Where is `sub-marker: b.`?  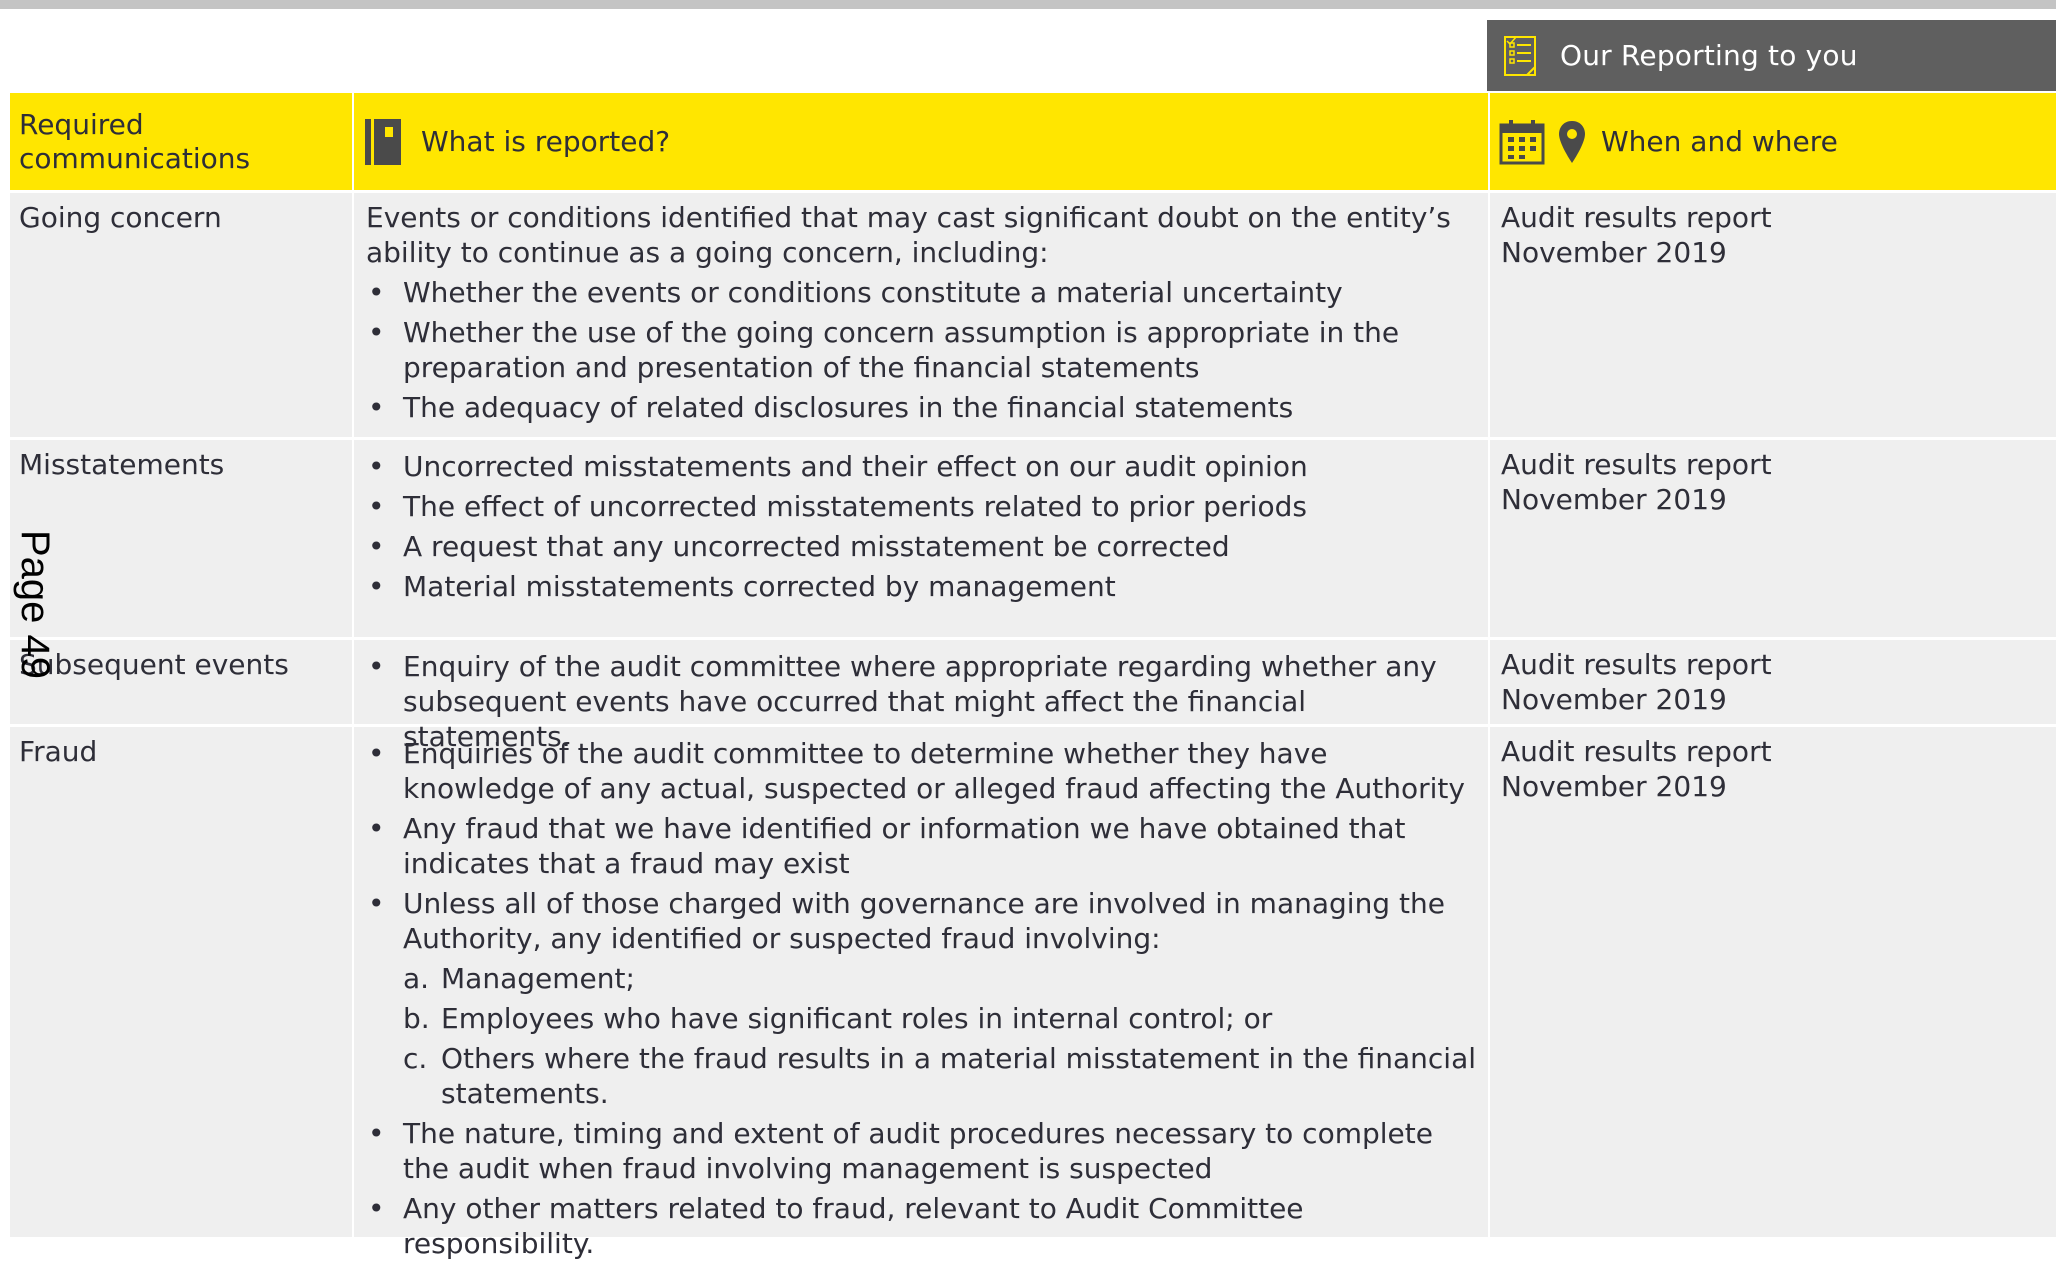
sub-marker: b. is located at coordinates (416, 1018).